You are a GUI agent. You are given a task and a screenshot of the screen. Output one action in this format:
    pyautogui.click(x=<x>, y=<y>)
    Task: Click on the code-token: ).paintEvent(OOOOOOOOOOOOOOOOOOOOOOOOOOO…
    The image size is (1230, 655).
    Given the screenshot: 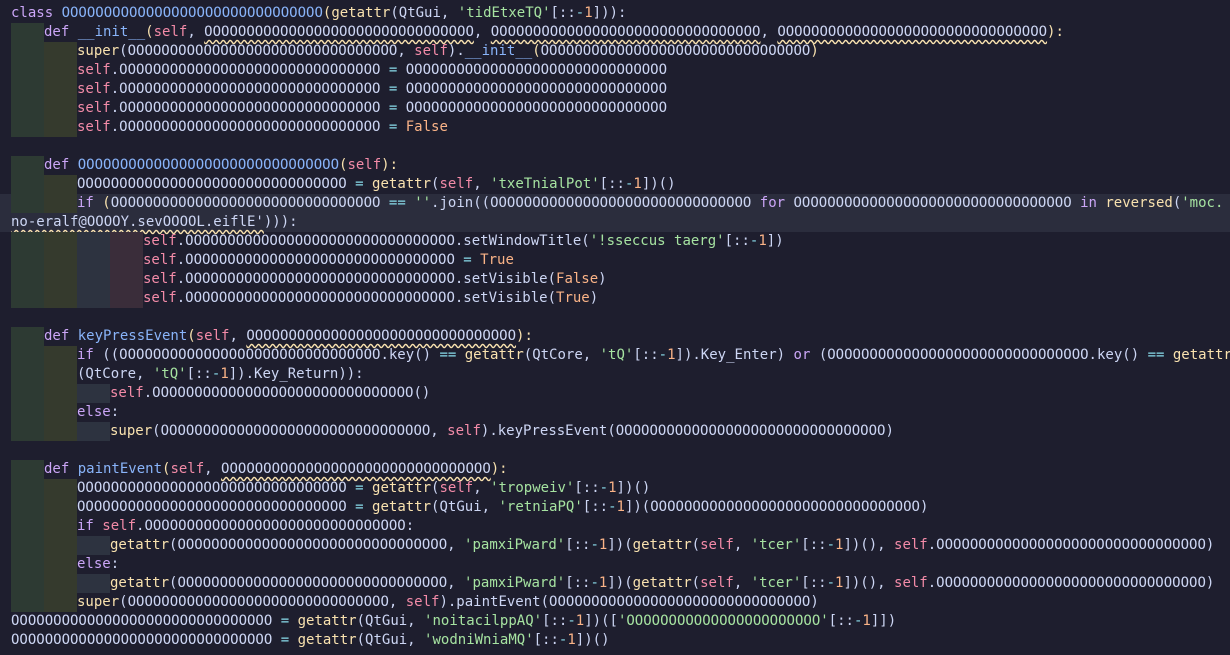 What is the action you would take?
    pyautogui.click(x=629, y=602)
    